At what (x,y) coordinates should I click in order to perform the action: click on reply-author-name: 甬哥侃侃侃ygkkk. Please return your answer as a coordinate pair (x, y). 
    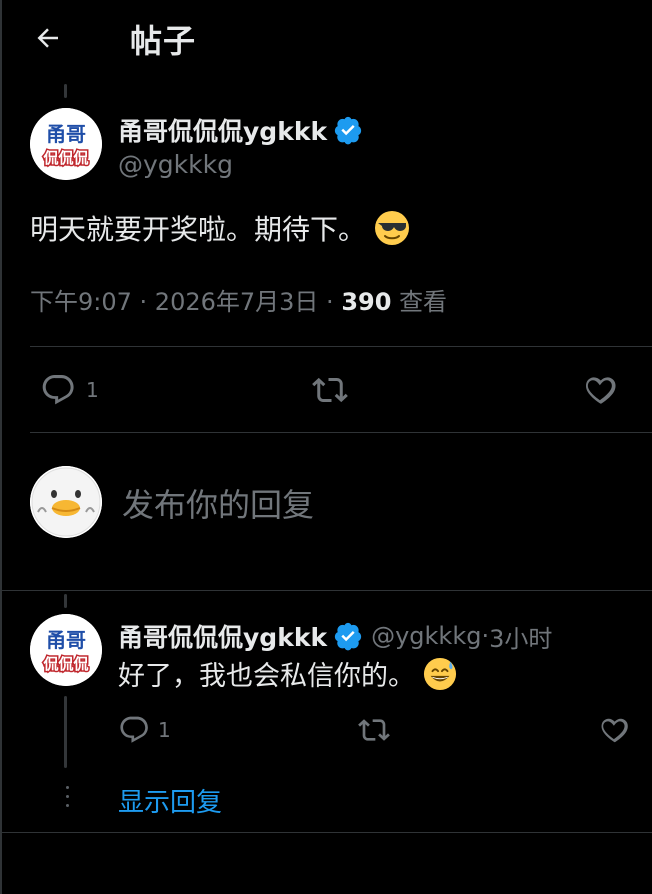
    Looking at the image, I should click on (222, 636).